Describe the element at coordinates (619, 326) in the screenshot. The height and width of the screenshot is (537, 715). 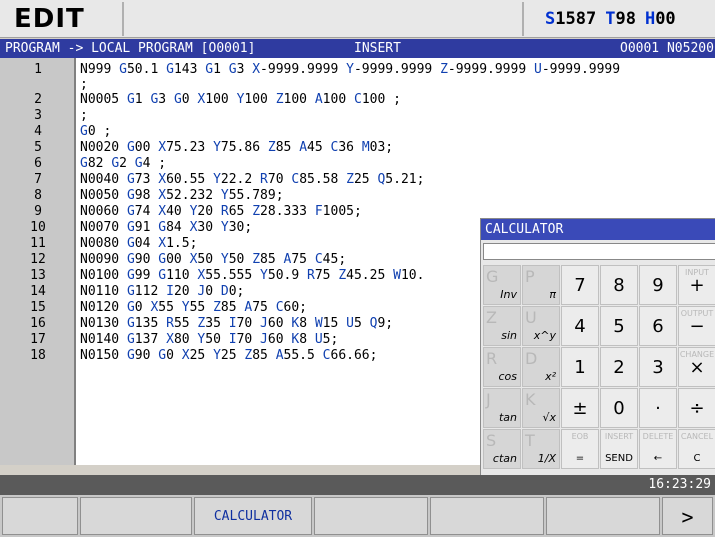
I see `digit-5-key: 5` at that location.